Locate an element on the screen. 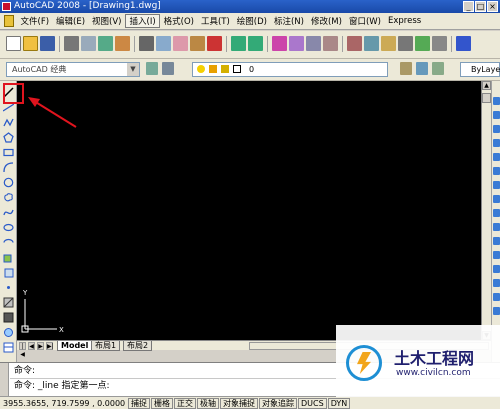 This screenshot has width=500, height=409. watermark-logo-icon is located at coordinates (364, 363).